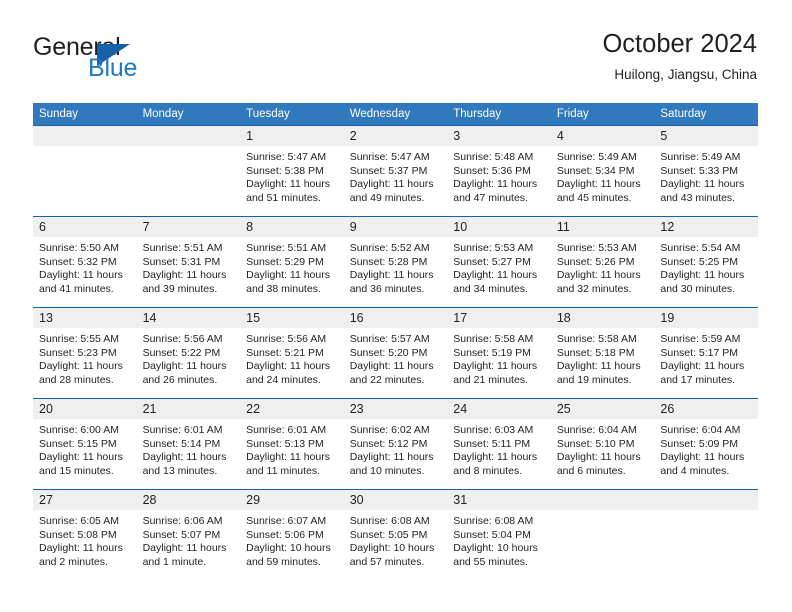 The height and width of the screenshot is (612, 792). What do you see at coordinates (388, 352) in the screenshot?
I see `sunset-text: Sunset: 5:20 PM` at bounding box center [388, 352].